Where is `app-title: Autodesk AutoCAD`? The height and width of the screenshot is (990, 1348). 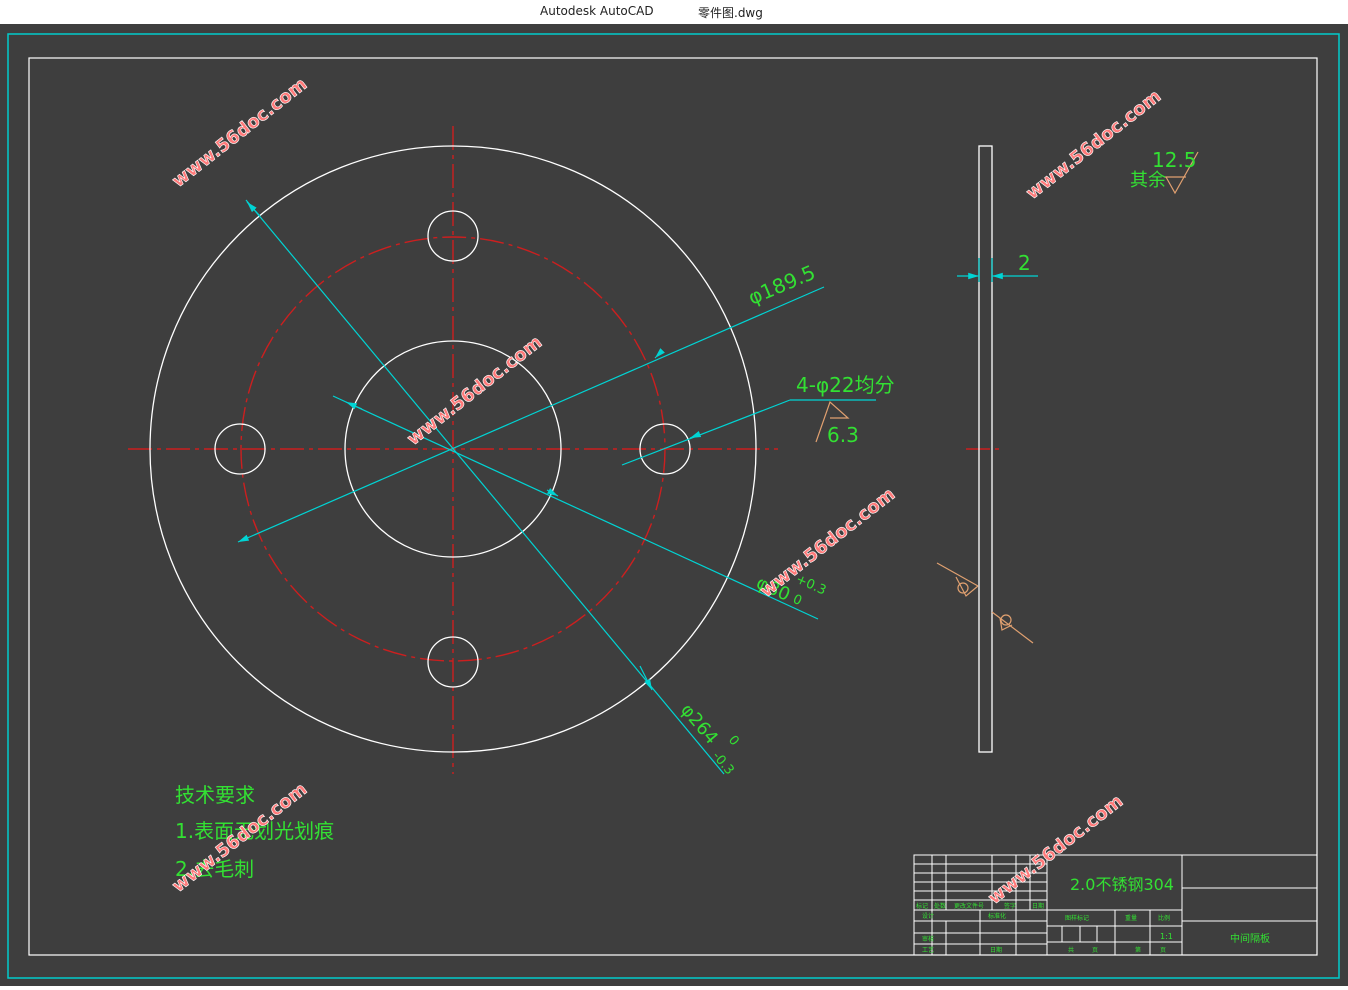 app-title: Autodesk AutoCAD is located at coordinates (597, 11).